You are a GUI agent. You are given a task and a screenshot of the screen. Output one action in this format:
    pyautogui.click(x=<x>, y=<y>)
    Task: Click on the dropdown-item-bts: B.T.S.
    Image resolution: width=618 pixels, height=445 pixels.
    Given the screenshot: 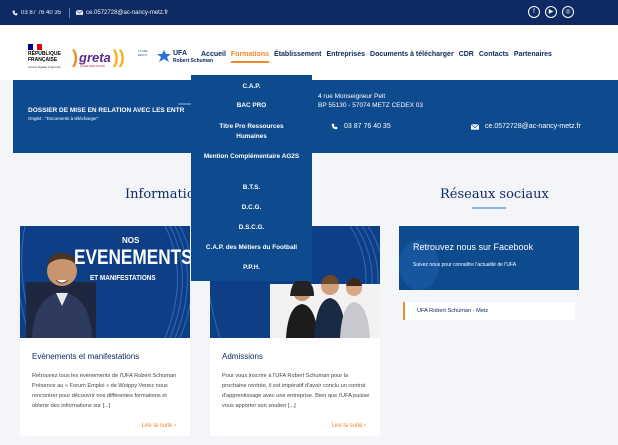 What is the action you would take?
    pyautogui.click(x=251, y=188)
    